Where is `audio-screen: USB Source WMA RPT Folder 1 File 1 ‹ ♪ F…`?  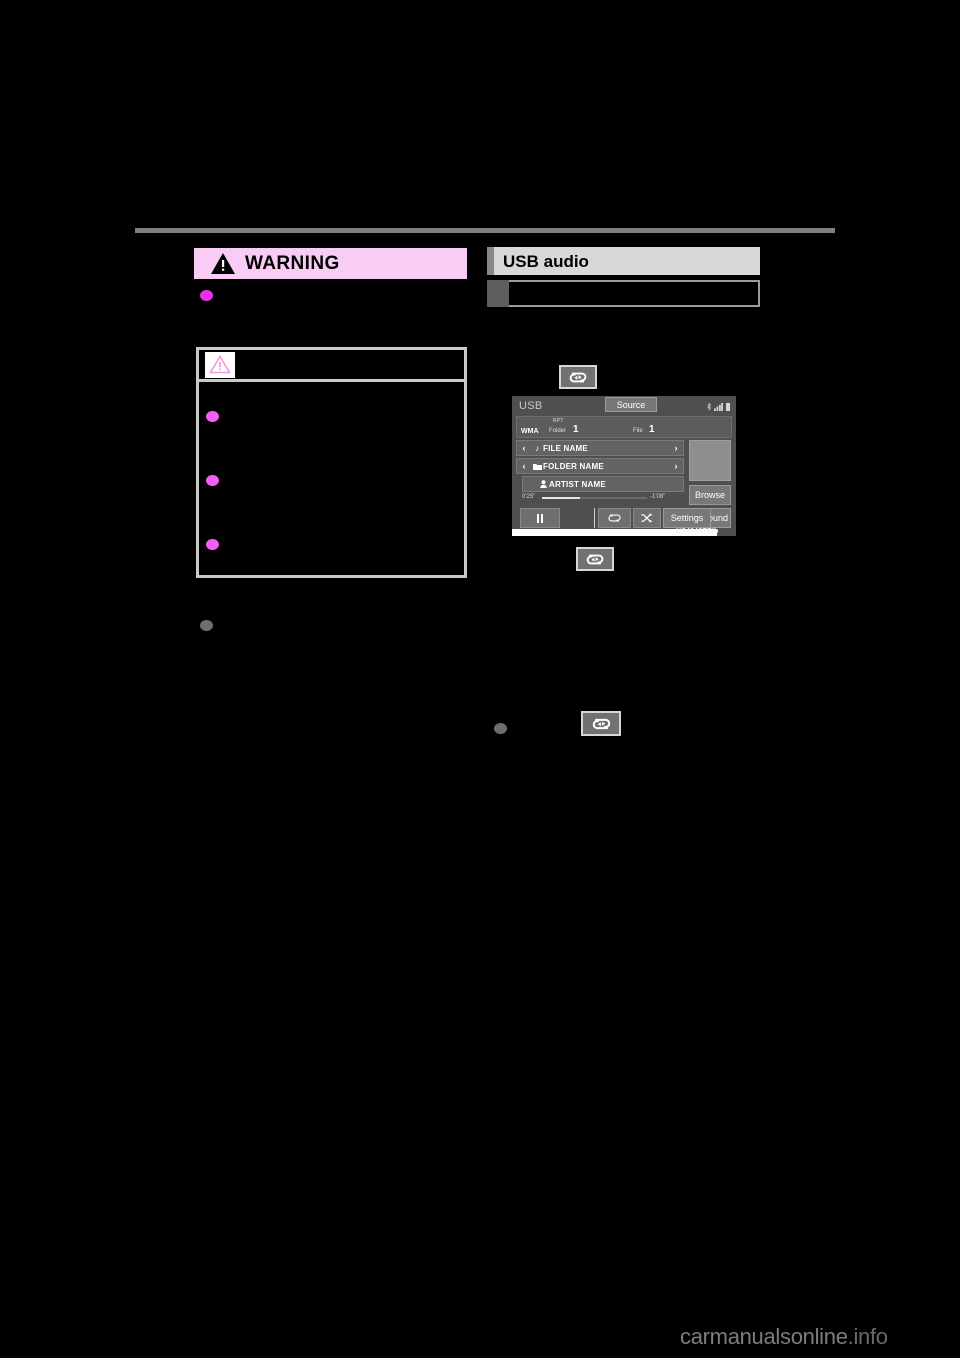
audio-screen: USB Source WMA RPT Folder 1 File 1 ‹ ♪ F… is located at coordinates (624, 466).